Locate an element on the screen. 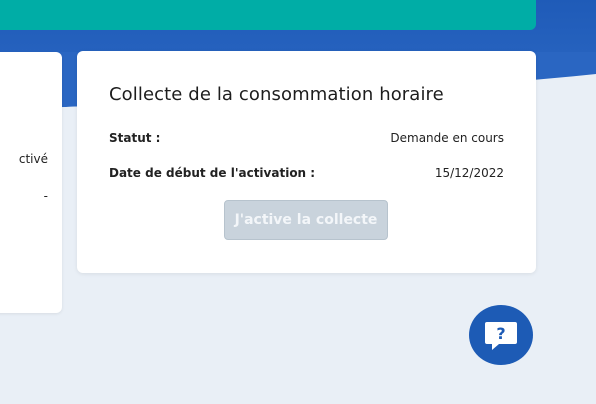  question-chat-icon: ? is located at coordinates (501, 336).